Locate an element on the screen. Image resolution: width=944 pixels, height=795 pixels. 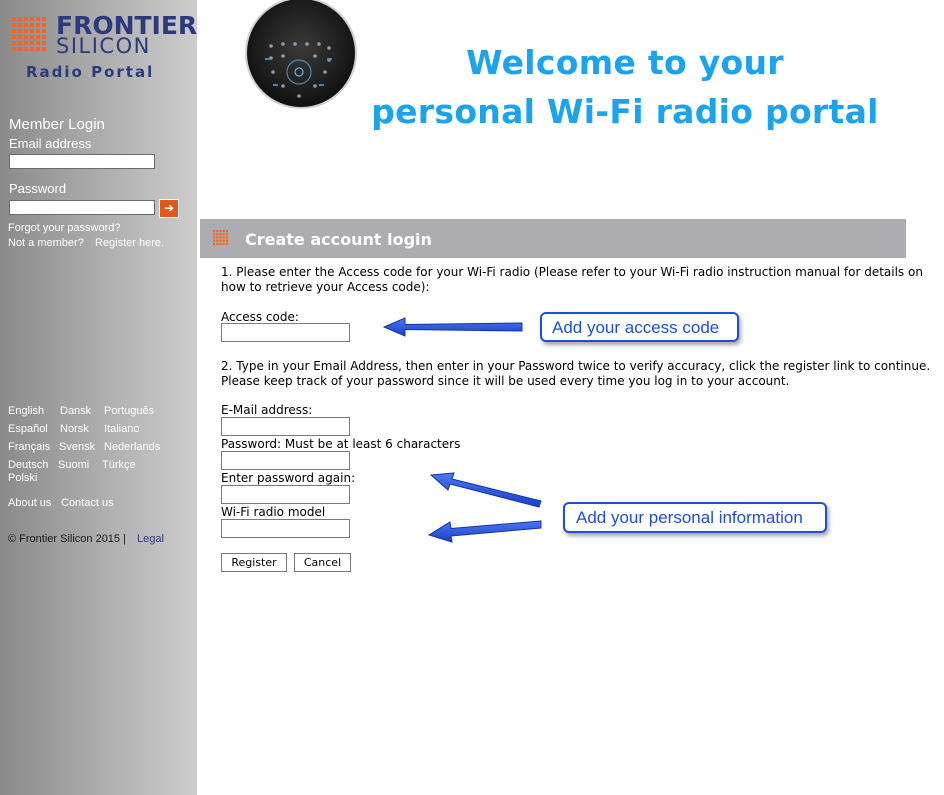
language-link-portugues: Português is located at coordinates (129, 411).